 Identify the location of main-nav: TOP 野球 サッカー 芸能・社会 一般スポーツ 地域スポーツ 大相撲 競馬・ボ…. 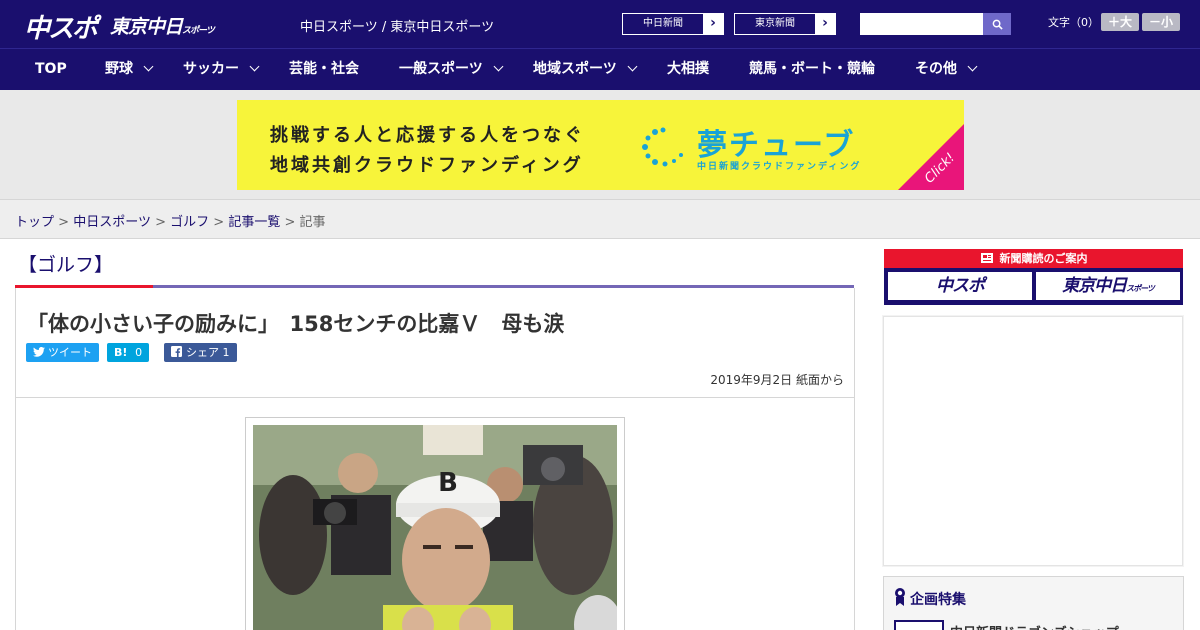
(600, 69).